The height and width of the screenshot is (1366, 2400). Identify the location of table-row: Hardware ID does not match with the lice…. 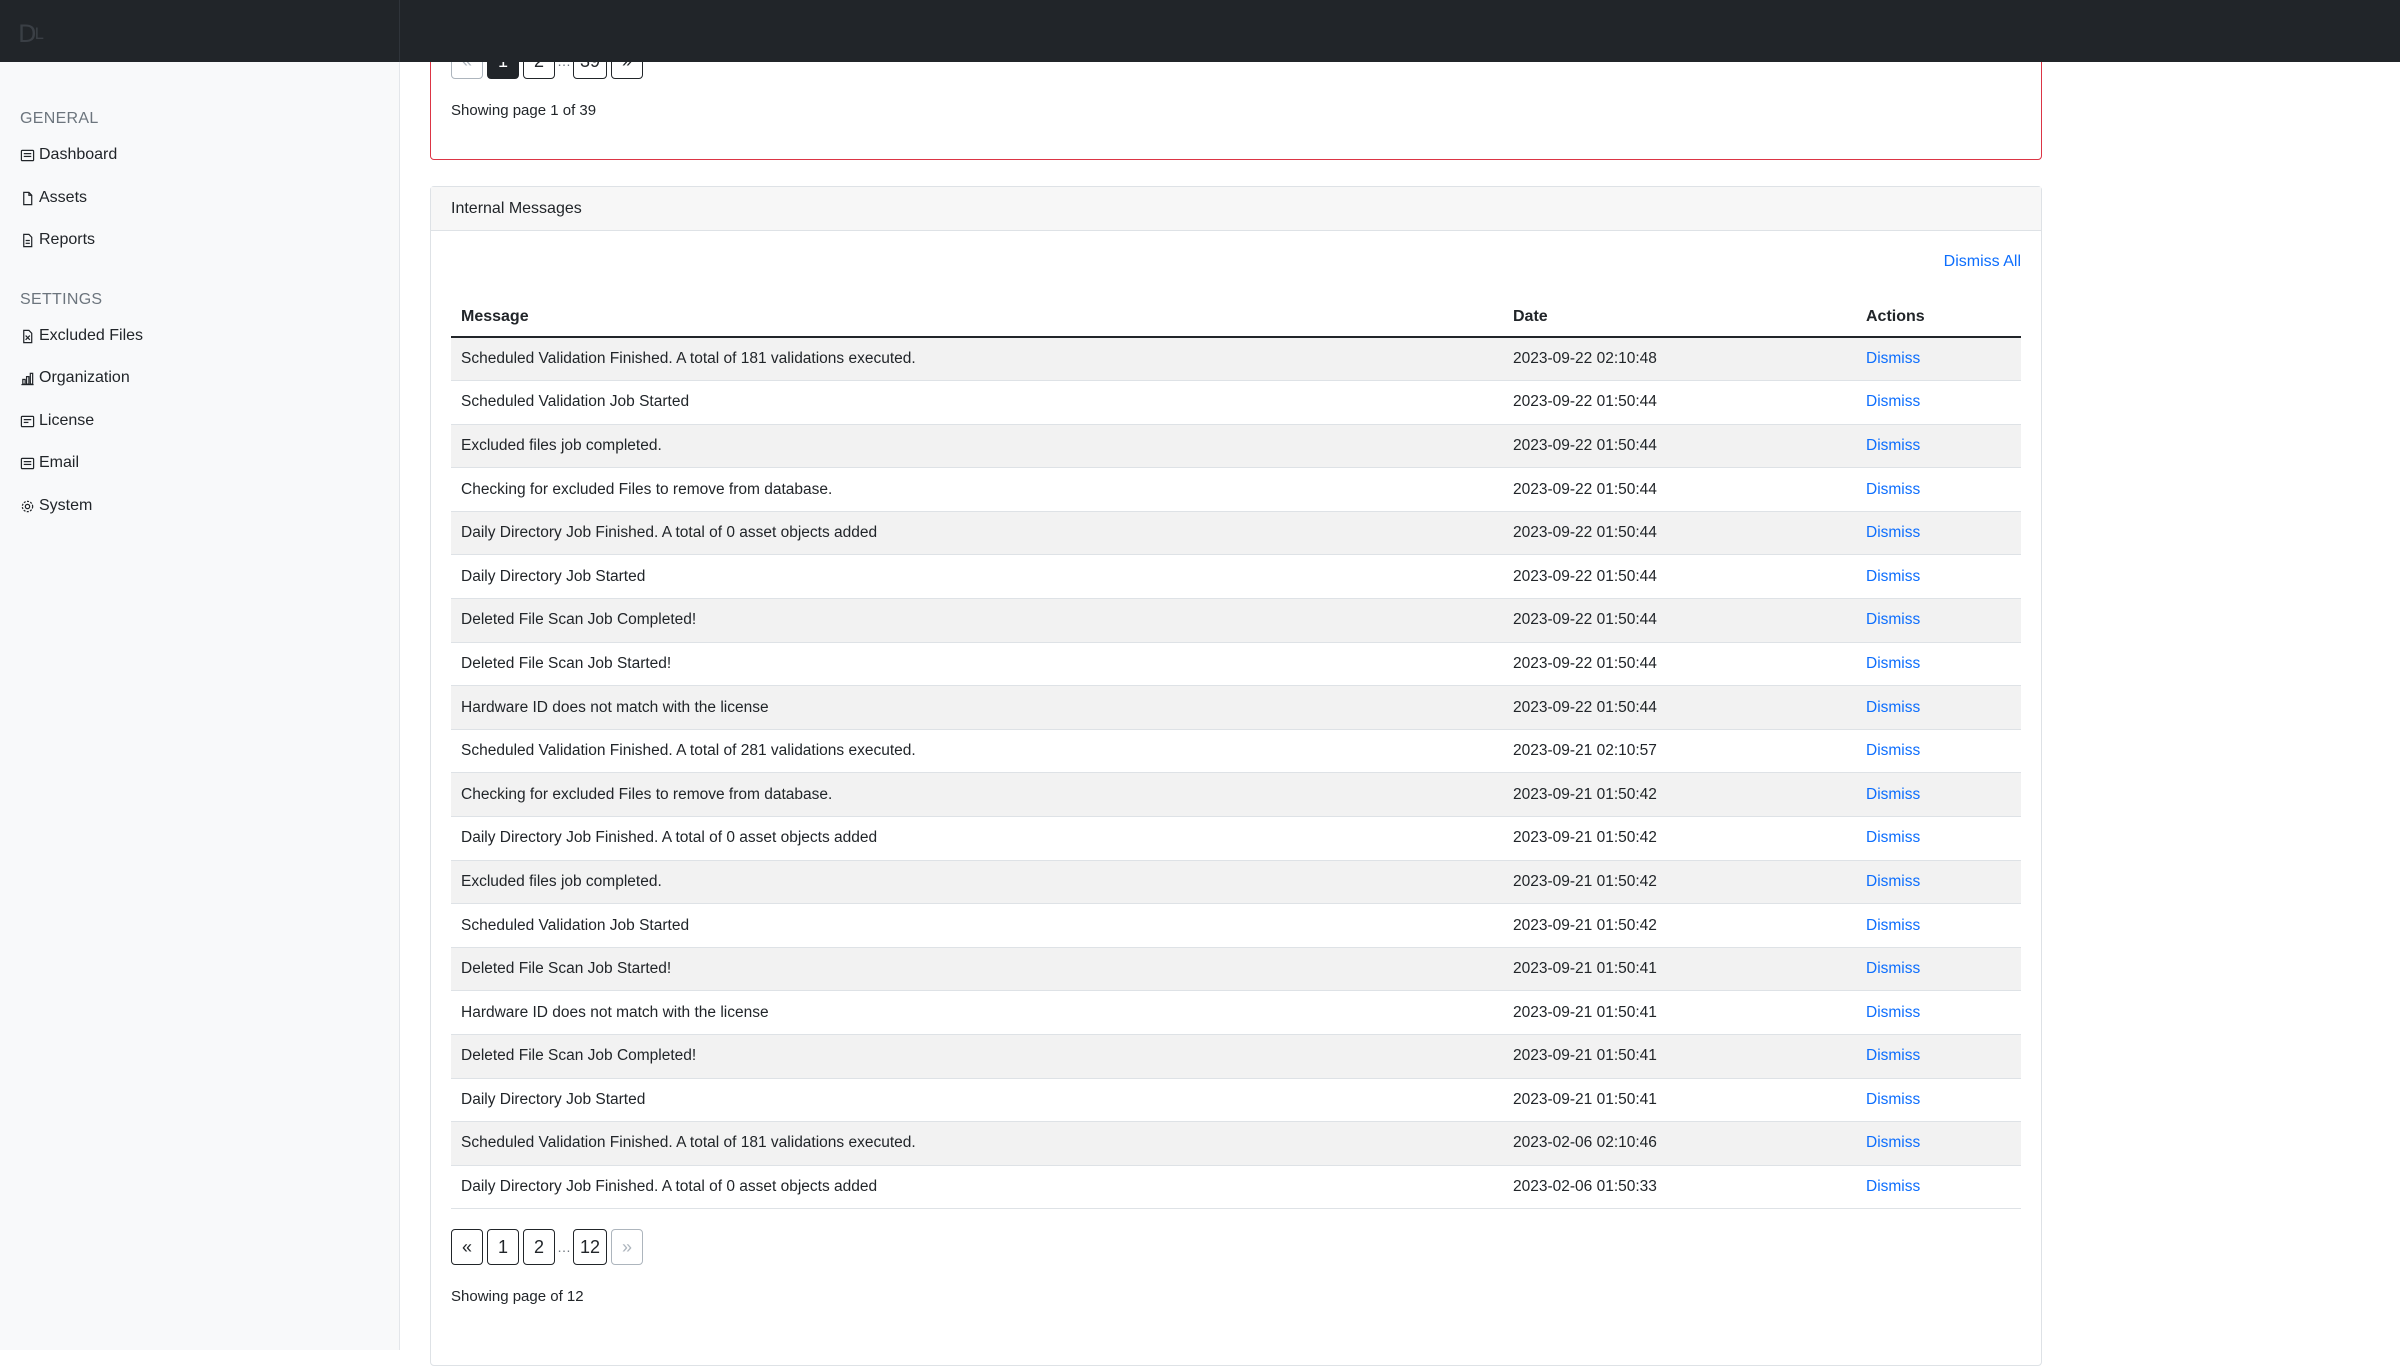
(1236, 1012).